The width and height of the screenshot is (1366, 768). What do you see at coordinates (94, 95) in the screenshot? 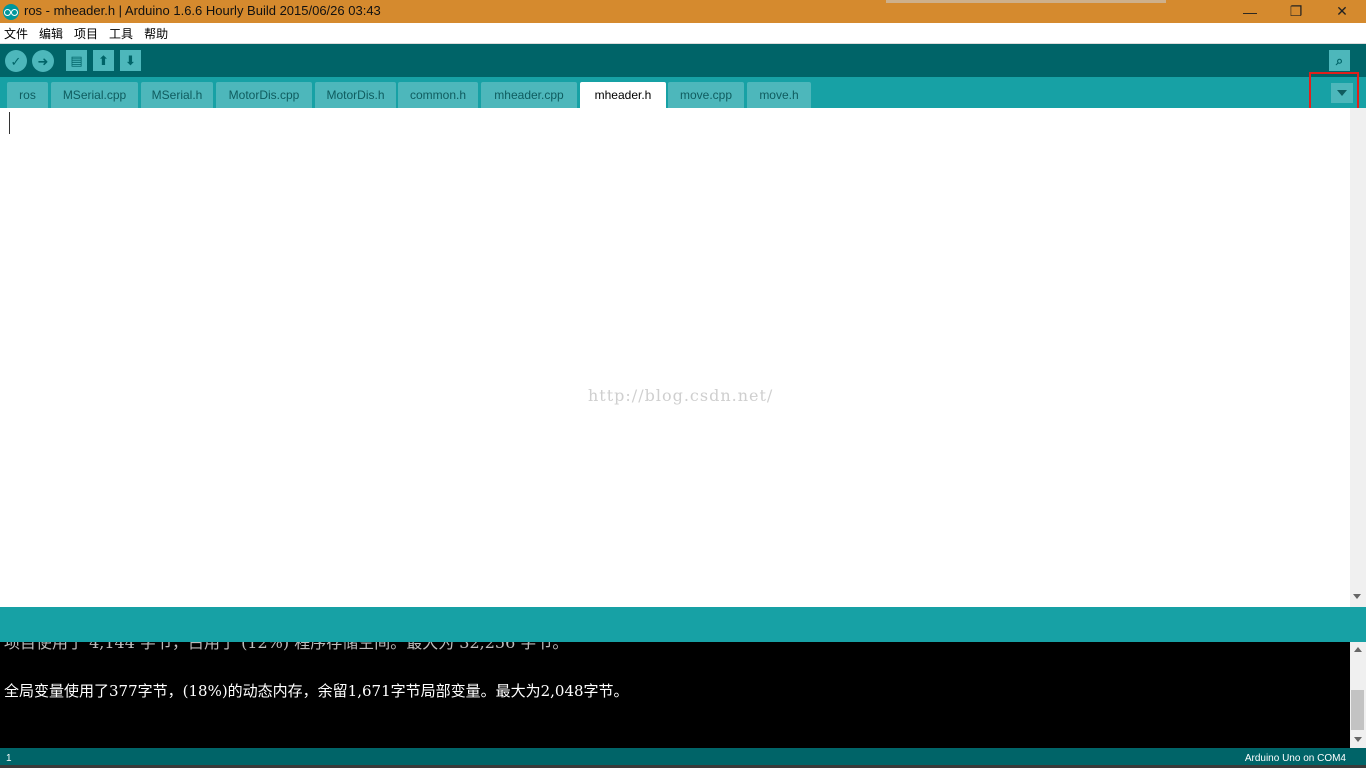
I see `tab-mserial-cpp: MSerial.cpp` at bounding box center [94, 95].